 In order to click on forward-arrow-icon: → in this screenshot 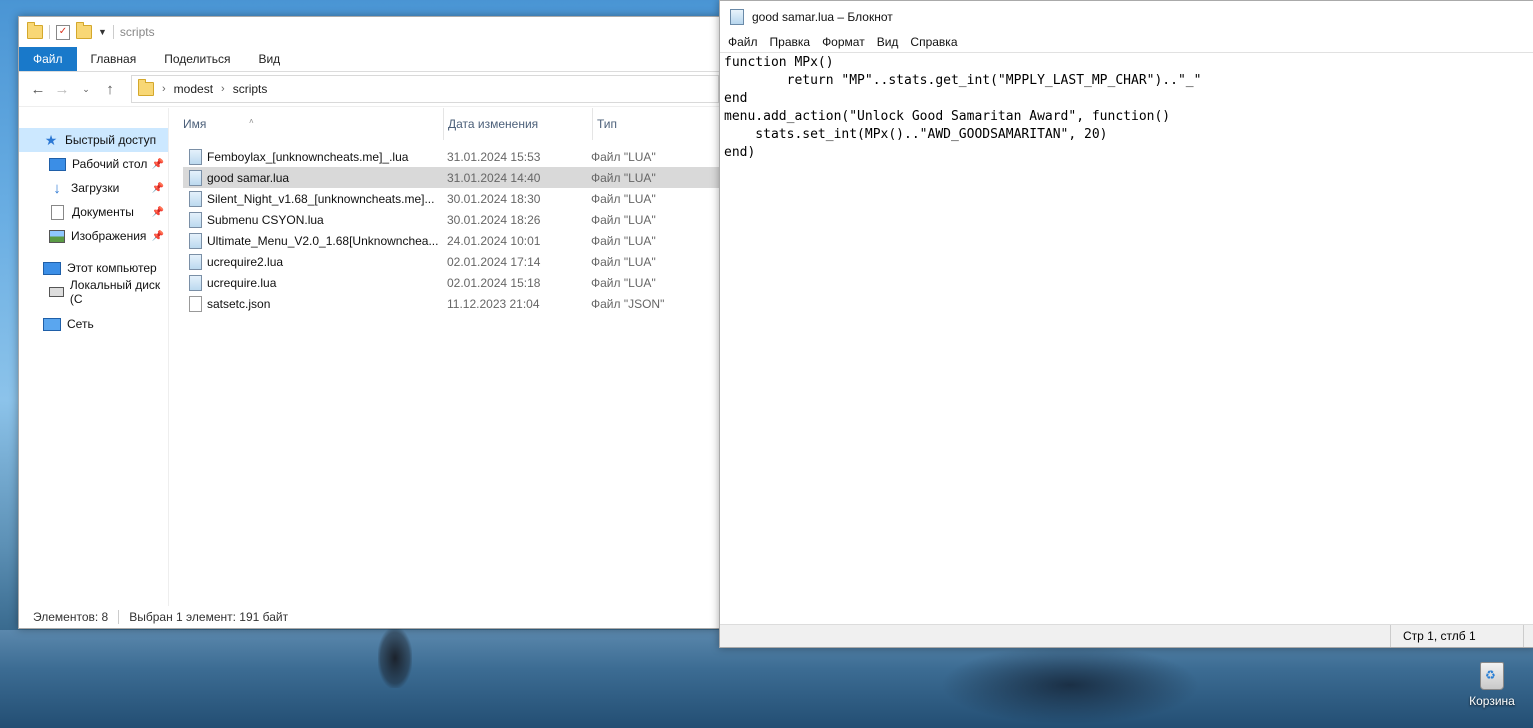, I will do `click(62, 89)`.